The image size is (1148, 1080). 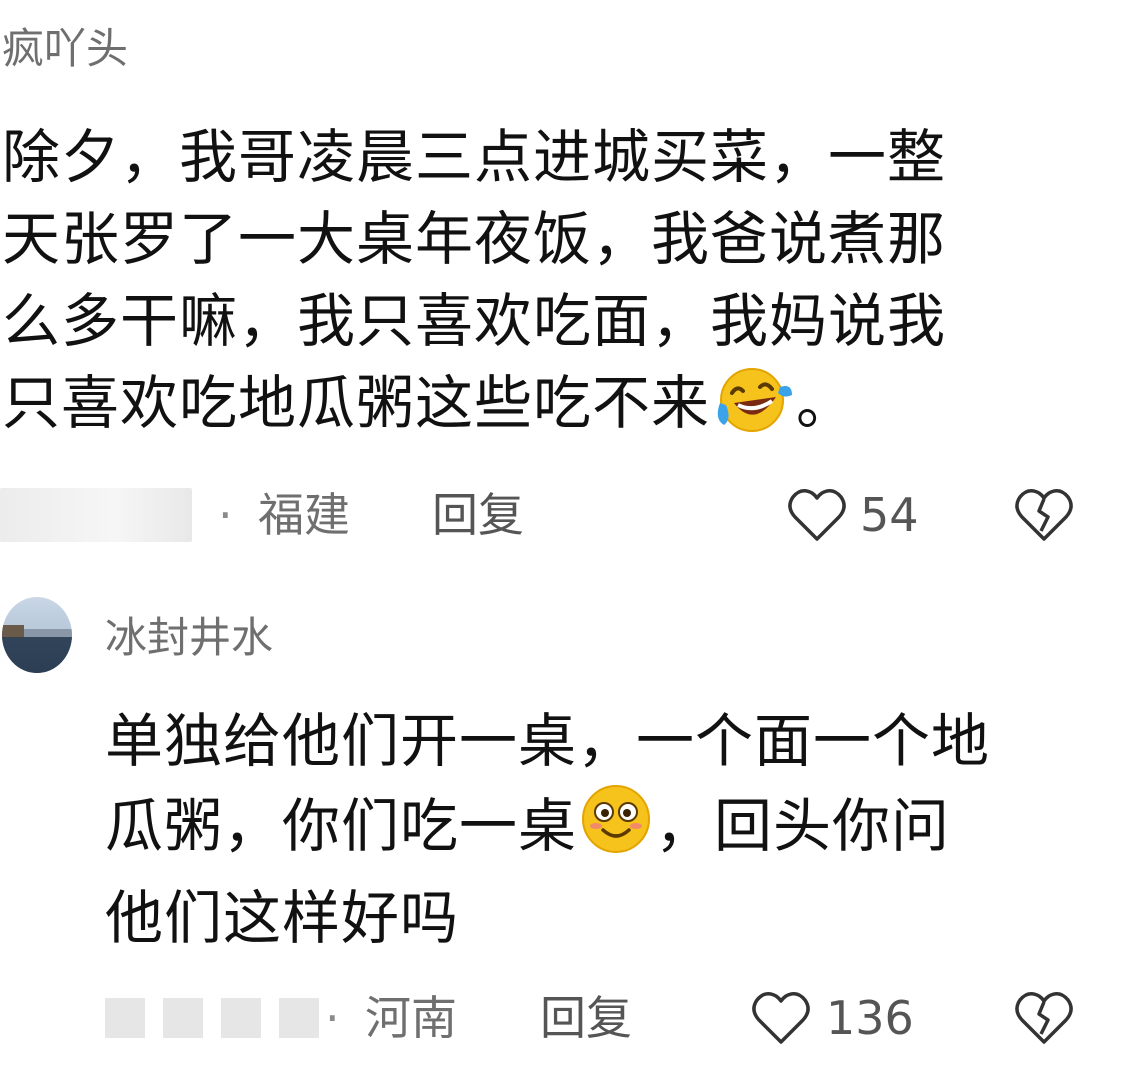 What do you see at coordinates (189, 638) in the screenshot?
I see `comment-username: 冰封井水` at bounding box center [189, 638].